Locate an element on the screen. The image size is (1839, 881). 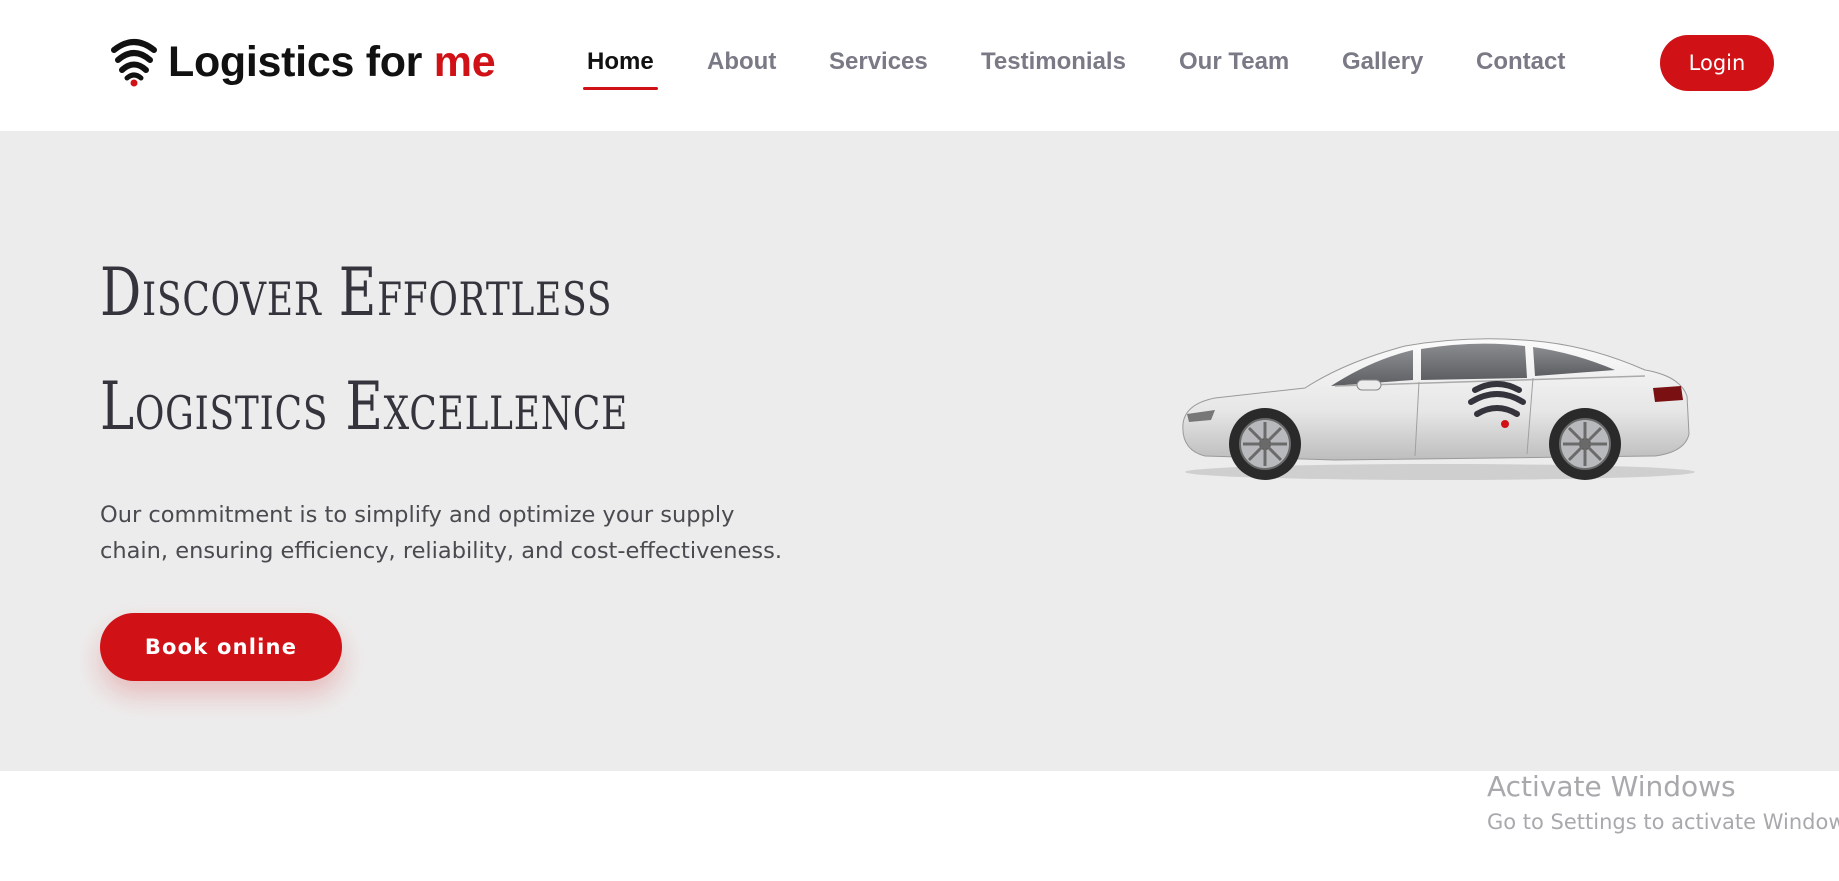
car-image is located at coordinates (1438, 409).